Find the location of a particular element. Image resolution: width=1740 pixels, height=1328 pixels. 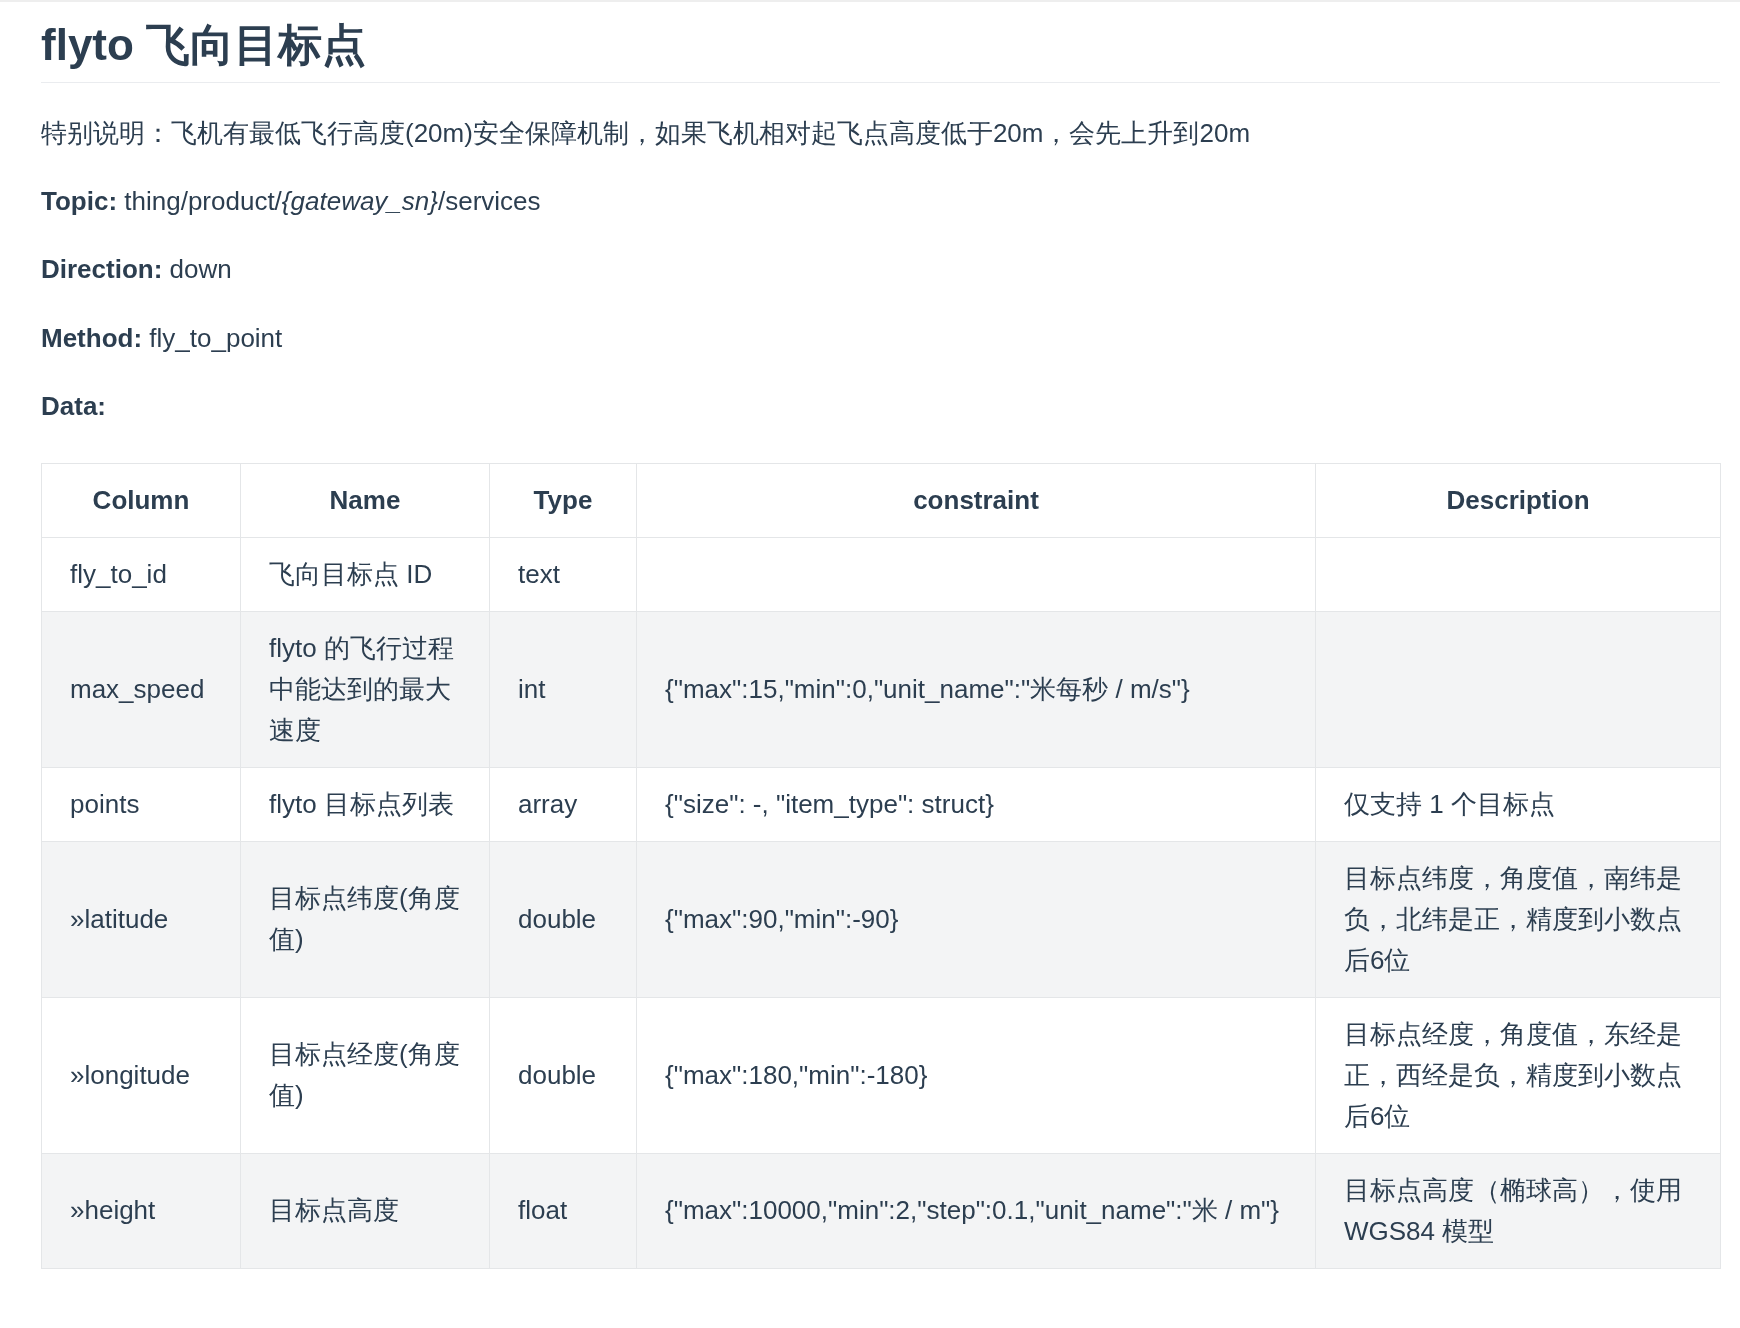

table-cell: 仅支持 1 个目标点 is located at coordinates (1449, 803).